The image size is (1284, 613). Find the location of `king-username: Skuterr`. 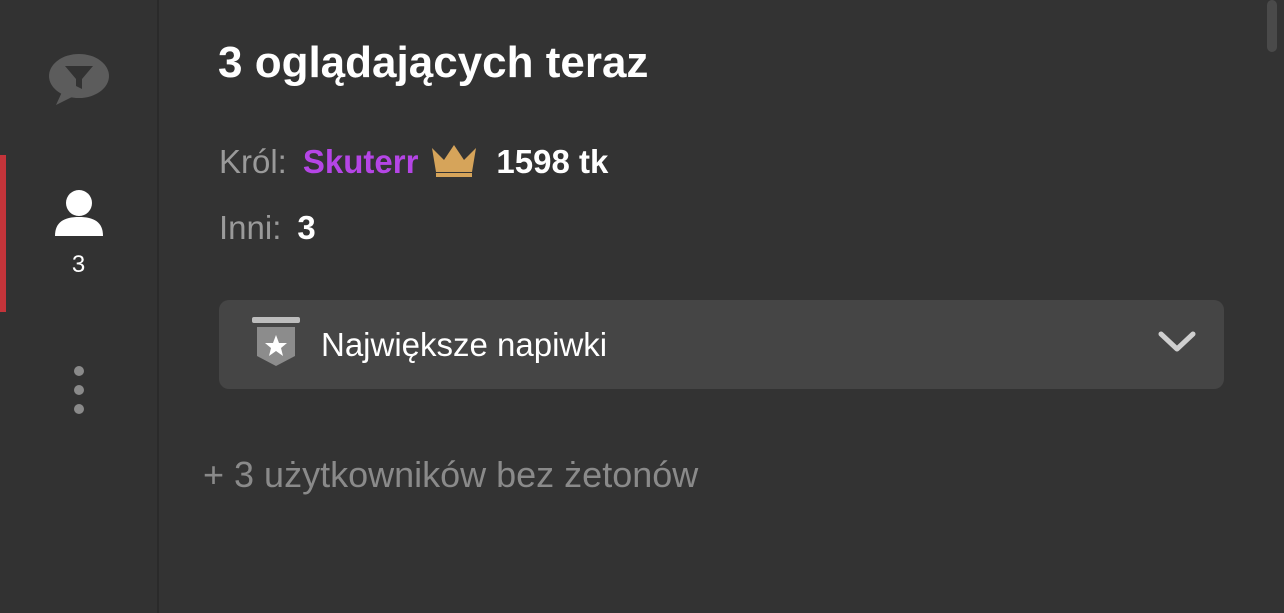

king-username: Skuterr is located at coordinates (361, 162).